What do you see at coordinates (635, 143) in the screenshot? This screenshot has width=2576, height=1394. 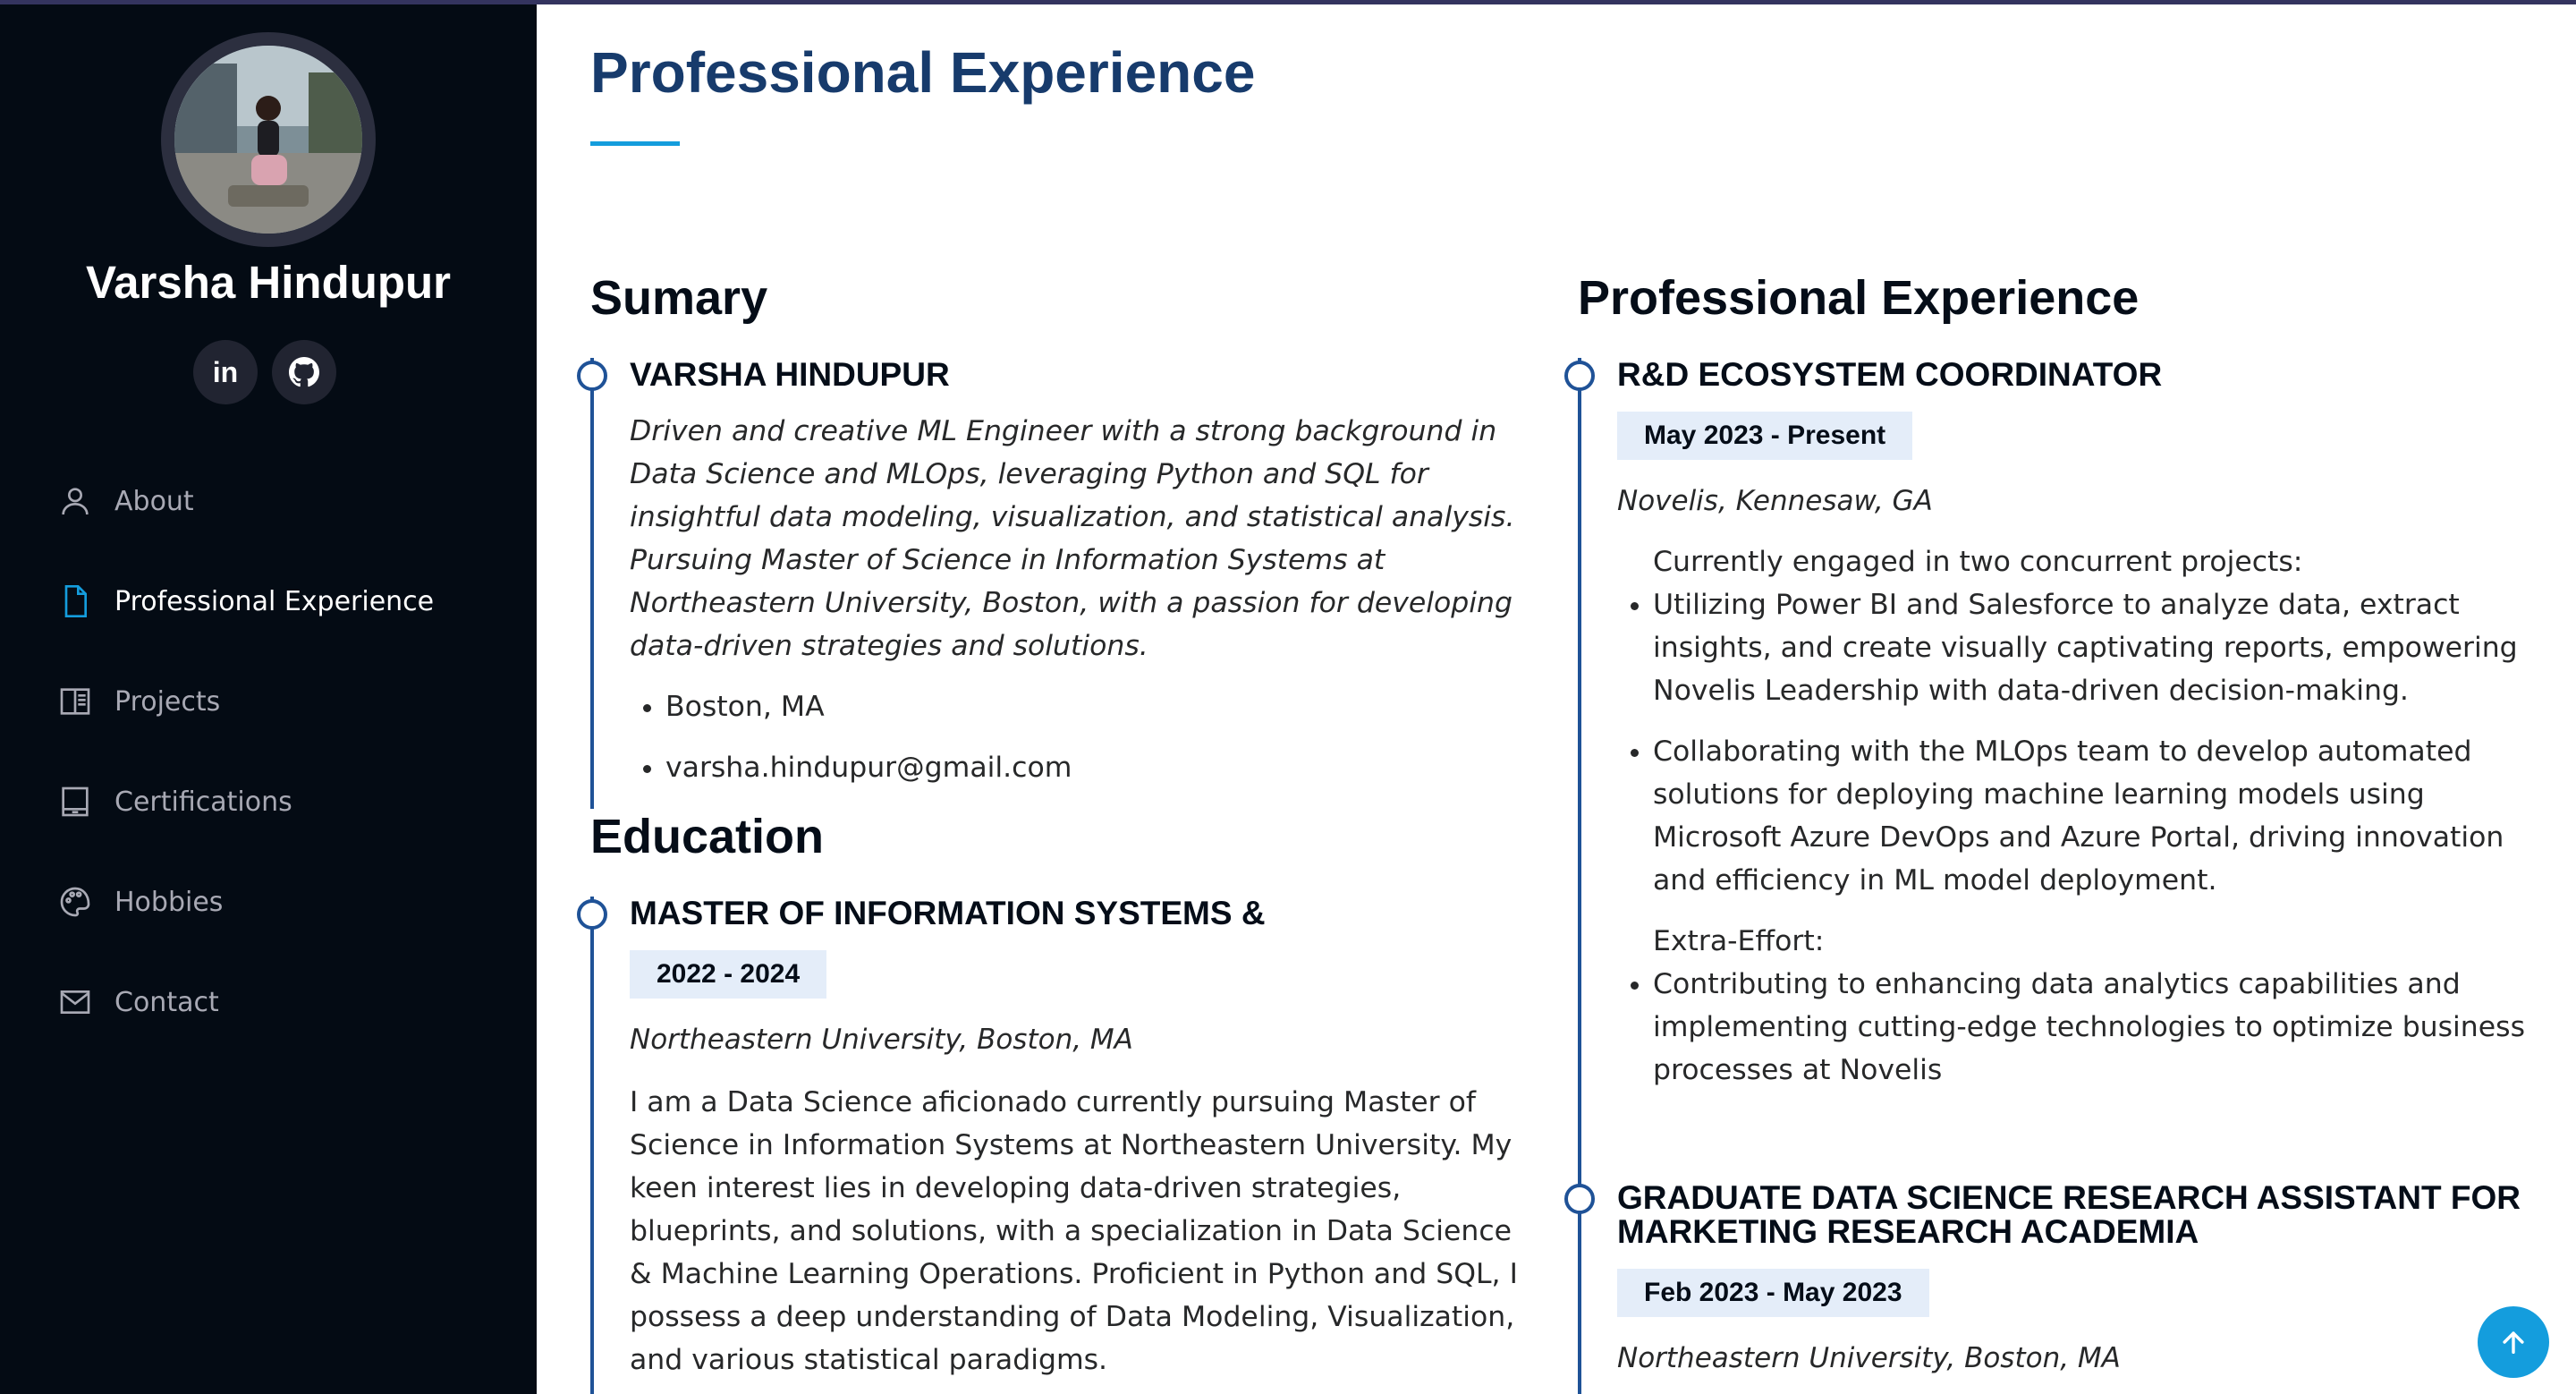 I see `title-underline` at bounding box center [635, 143].